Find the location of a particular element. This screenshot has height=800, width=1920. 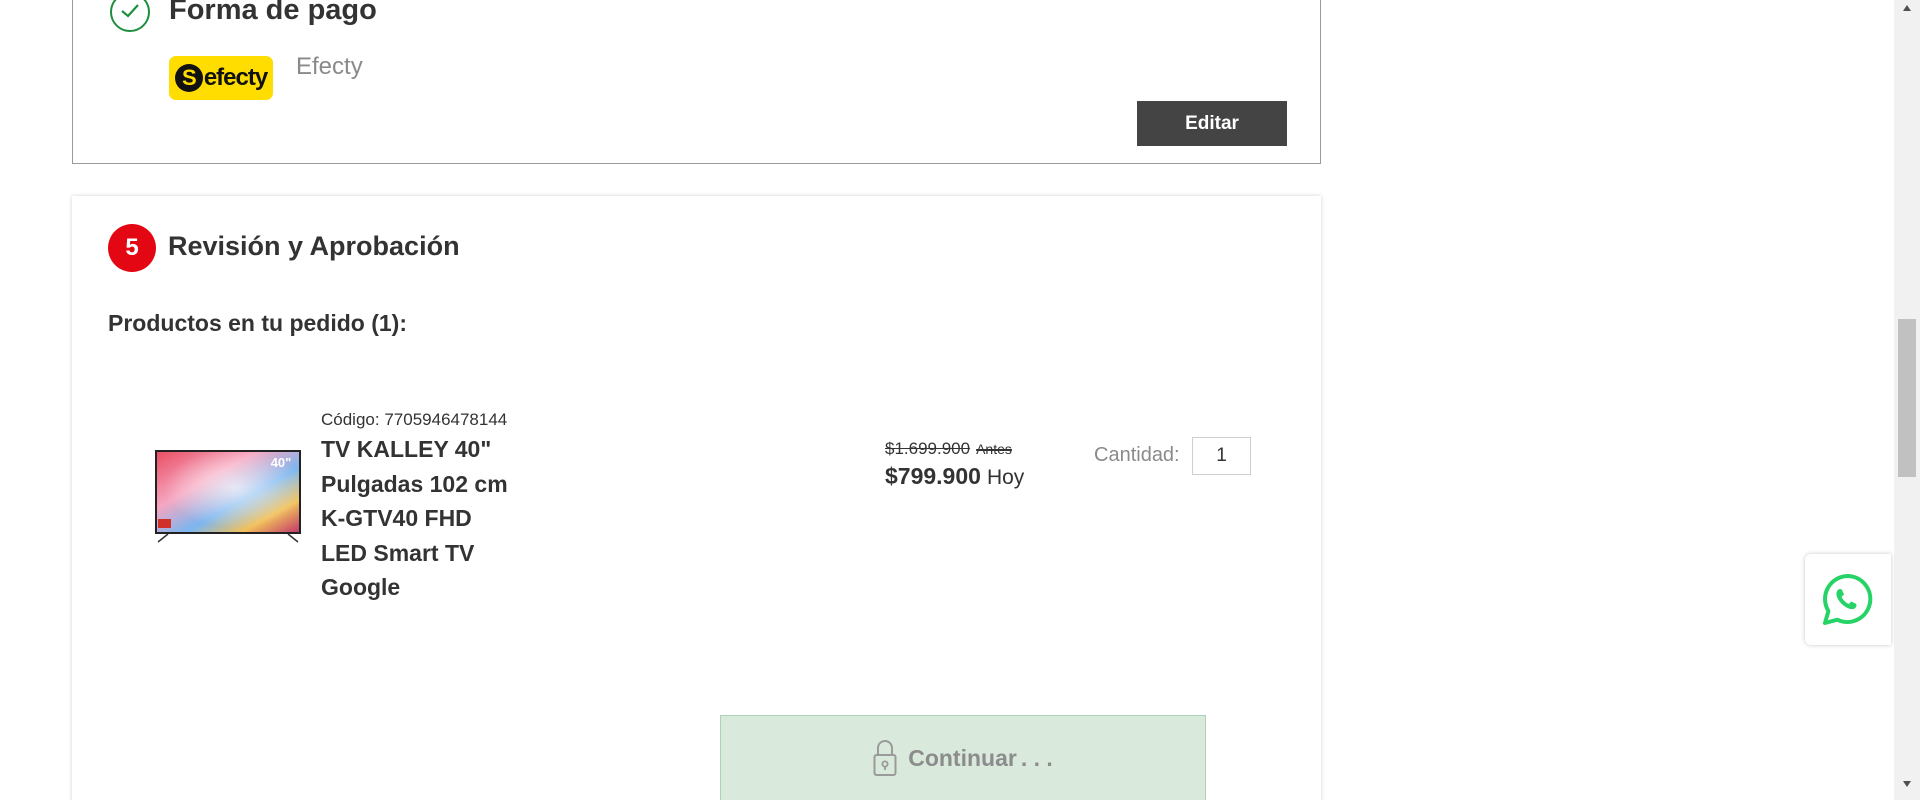

price-new-value: $799.900 is located at coordinates (933, 476).